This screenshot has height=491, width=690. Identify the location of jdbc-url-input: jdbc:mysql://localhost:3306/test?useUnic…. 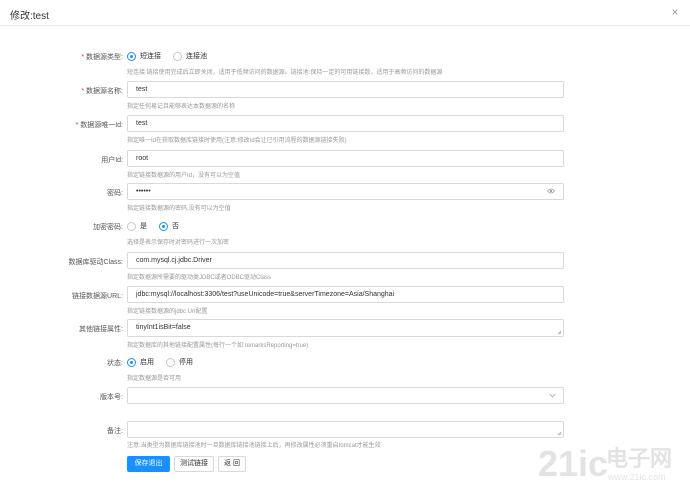
(345, 294).